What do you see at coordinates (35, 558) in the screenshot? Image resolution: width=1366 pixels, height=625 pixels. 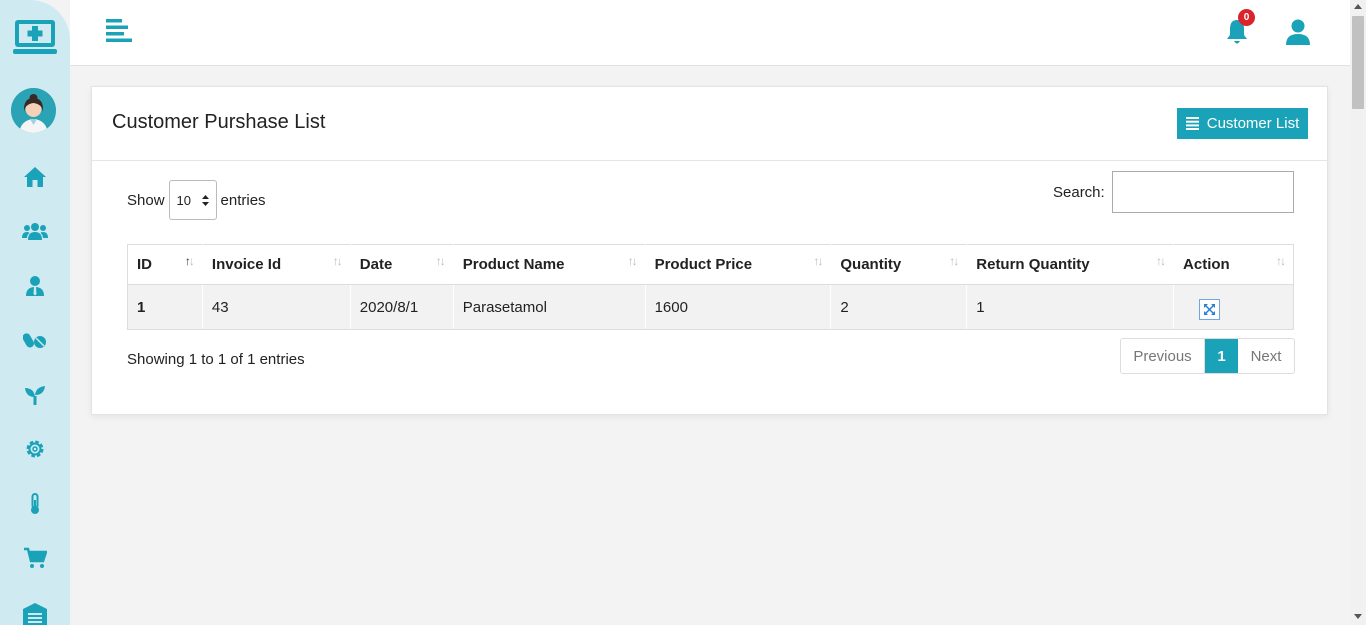 I see `cart-icon` at bounding box center [35, 558].